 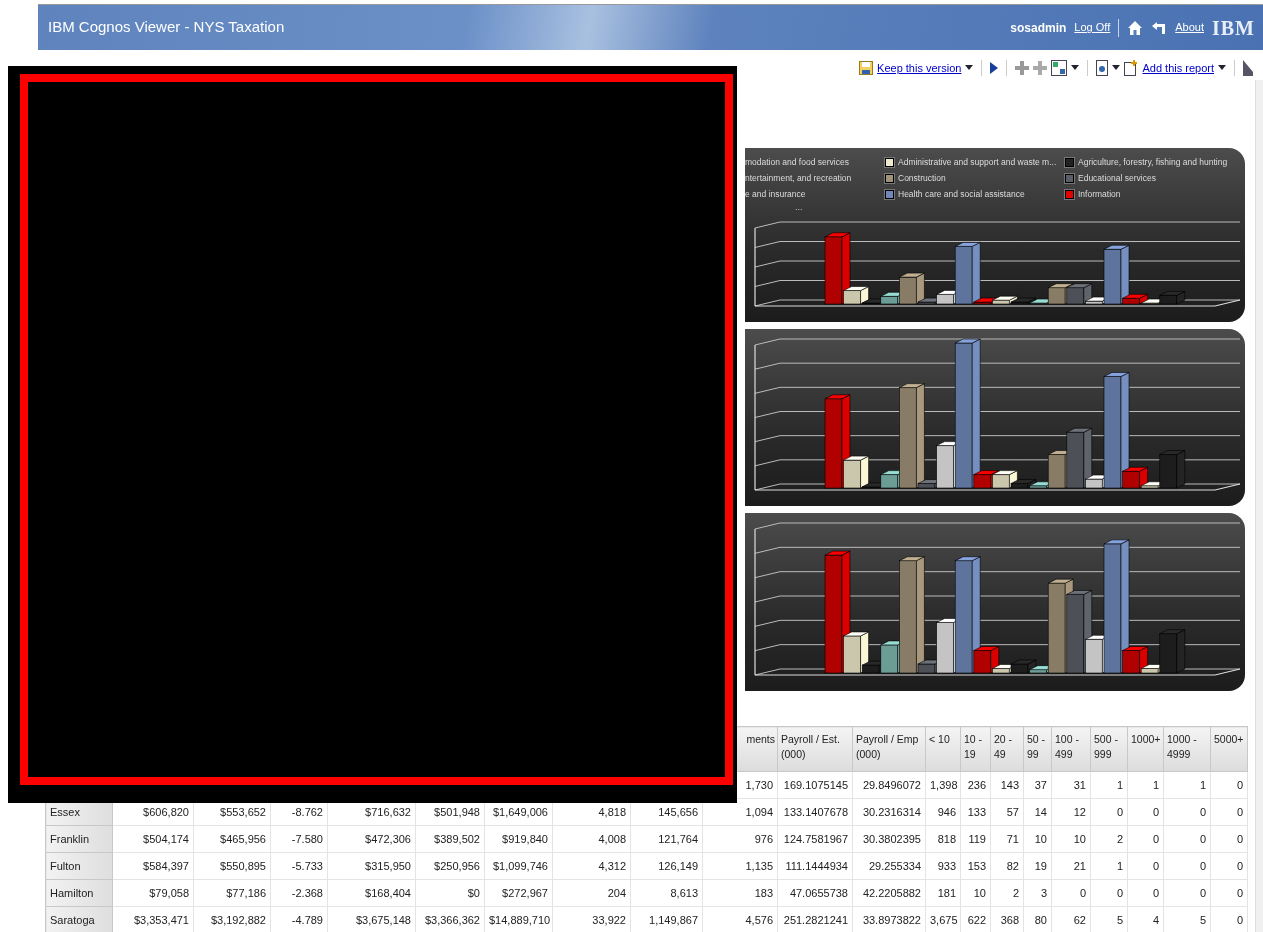 I want to click on table-cell: 1,135, so click(x=740, y=866).